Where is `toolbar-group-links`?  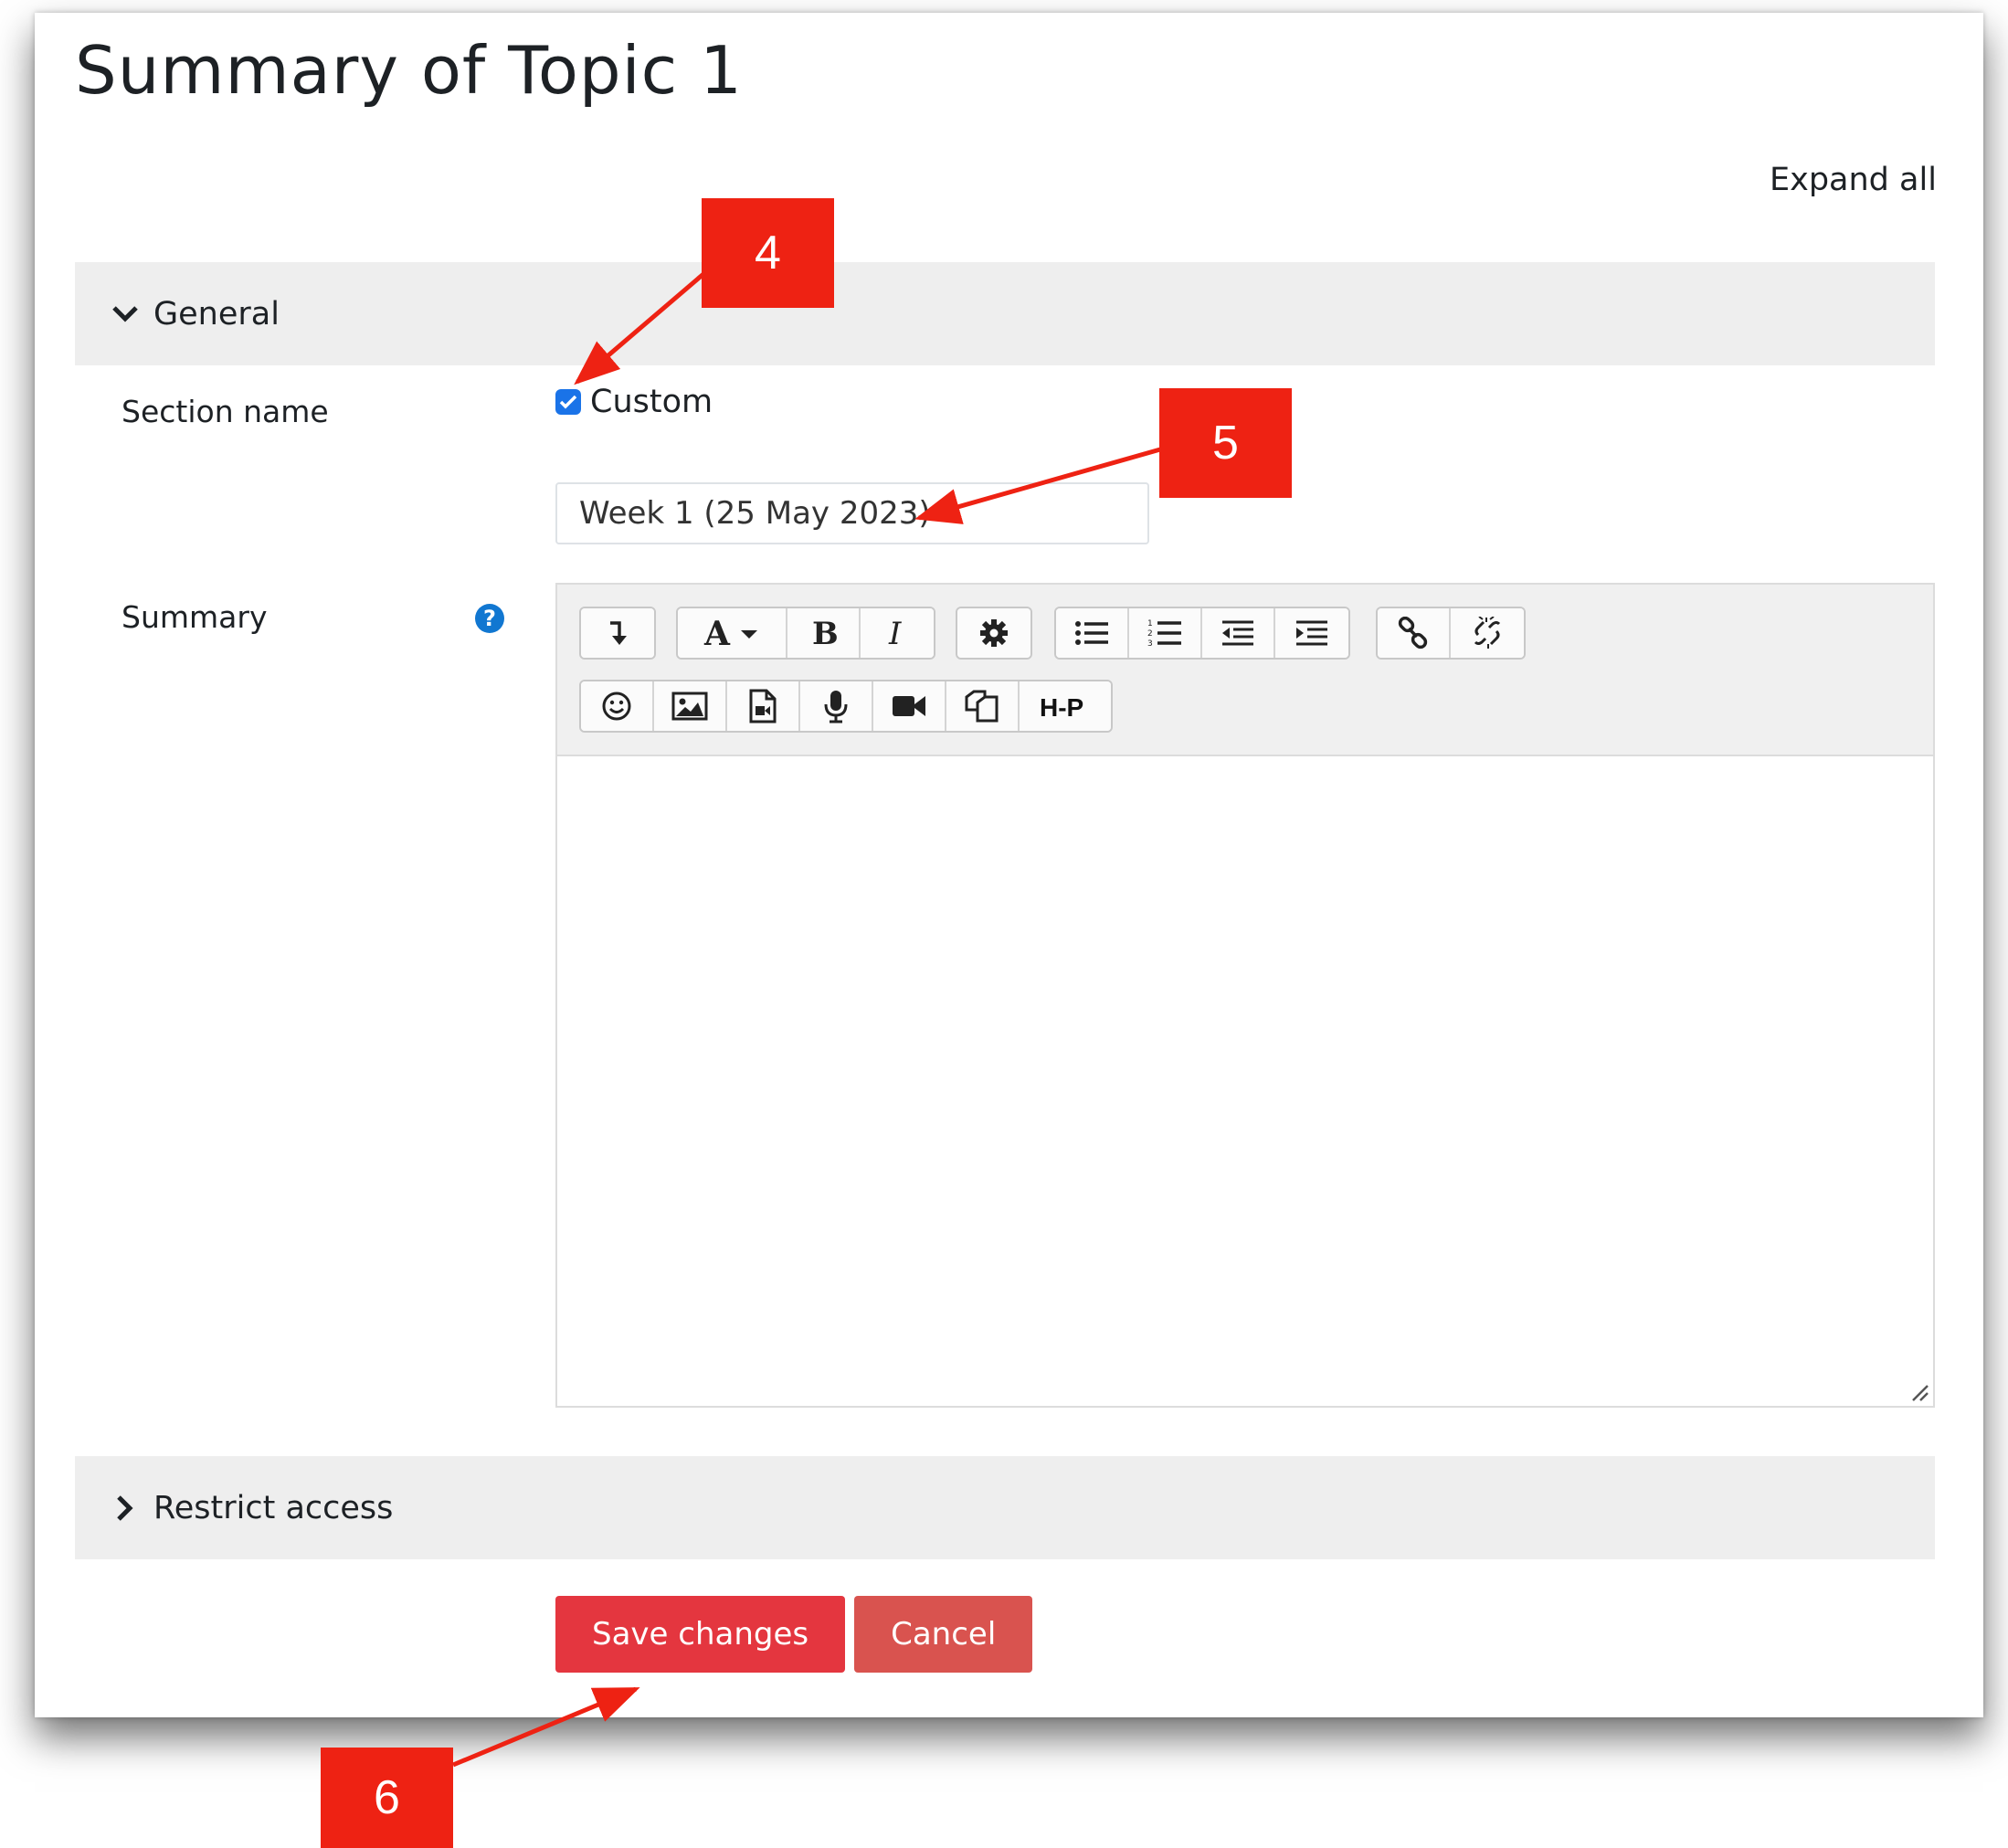 toolbar-group-links is located at coordinates (1451, 634).